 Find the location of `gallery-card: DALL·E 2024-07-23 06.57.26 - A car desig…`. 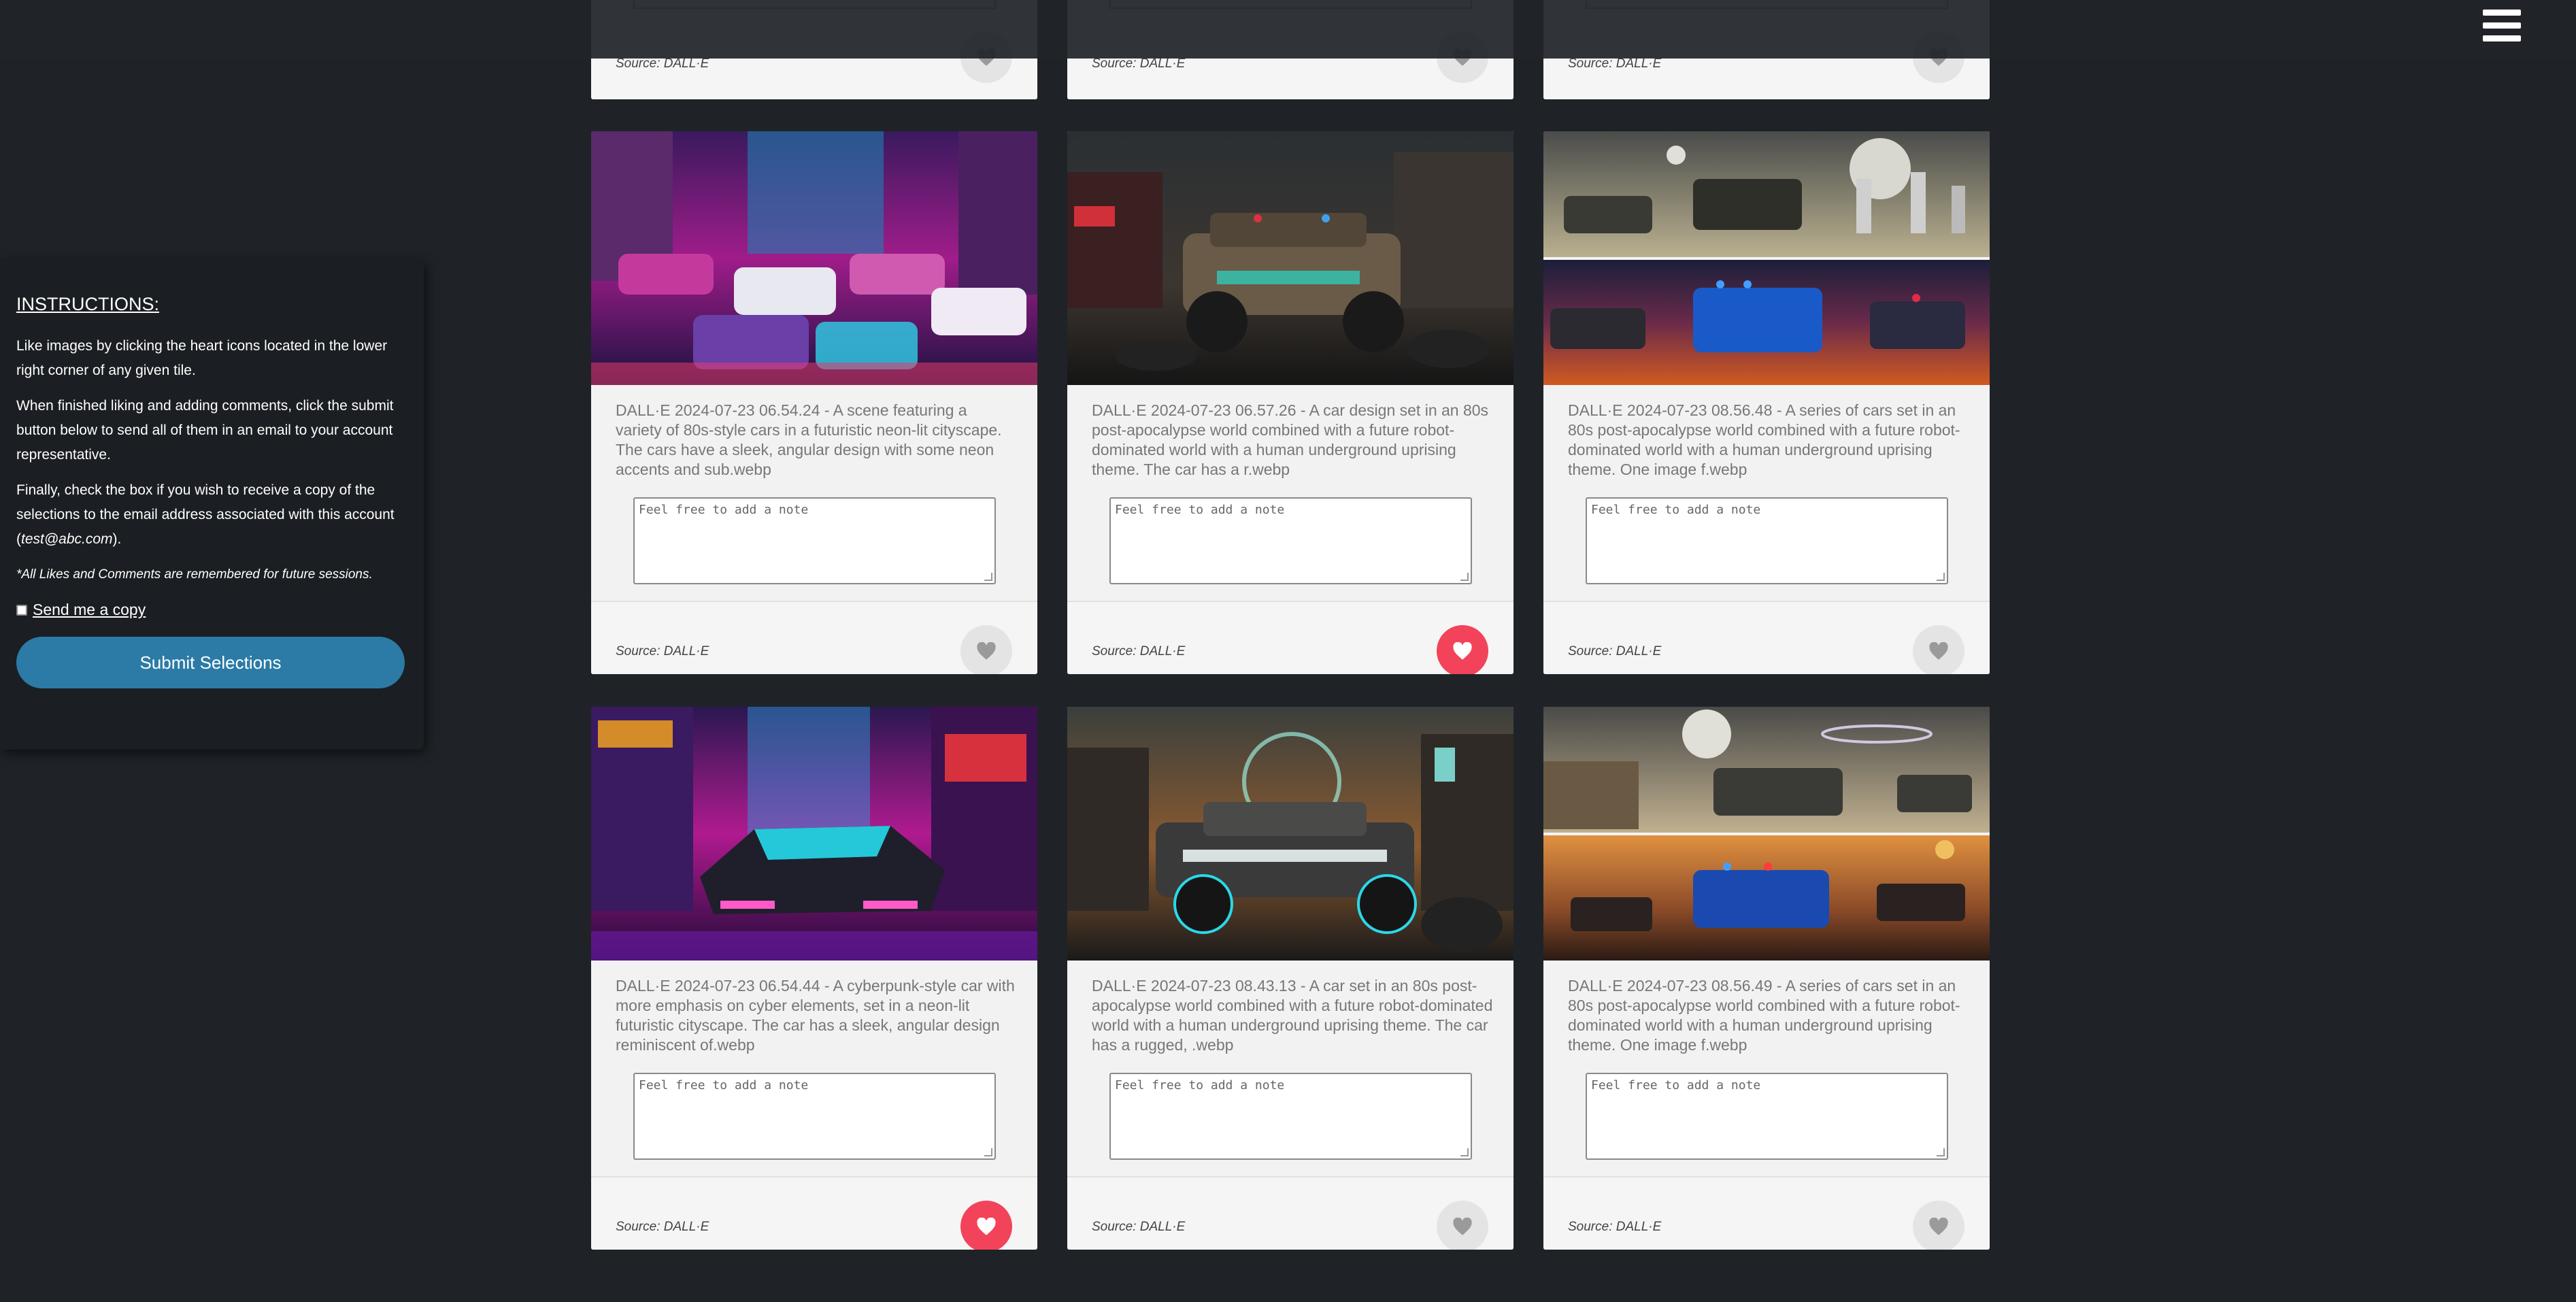

gallery-card: DALL·E 2024-07-23 06.57.26 - A car desig… is located at coordinates (1290, 402).